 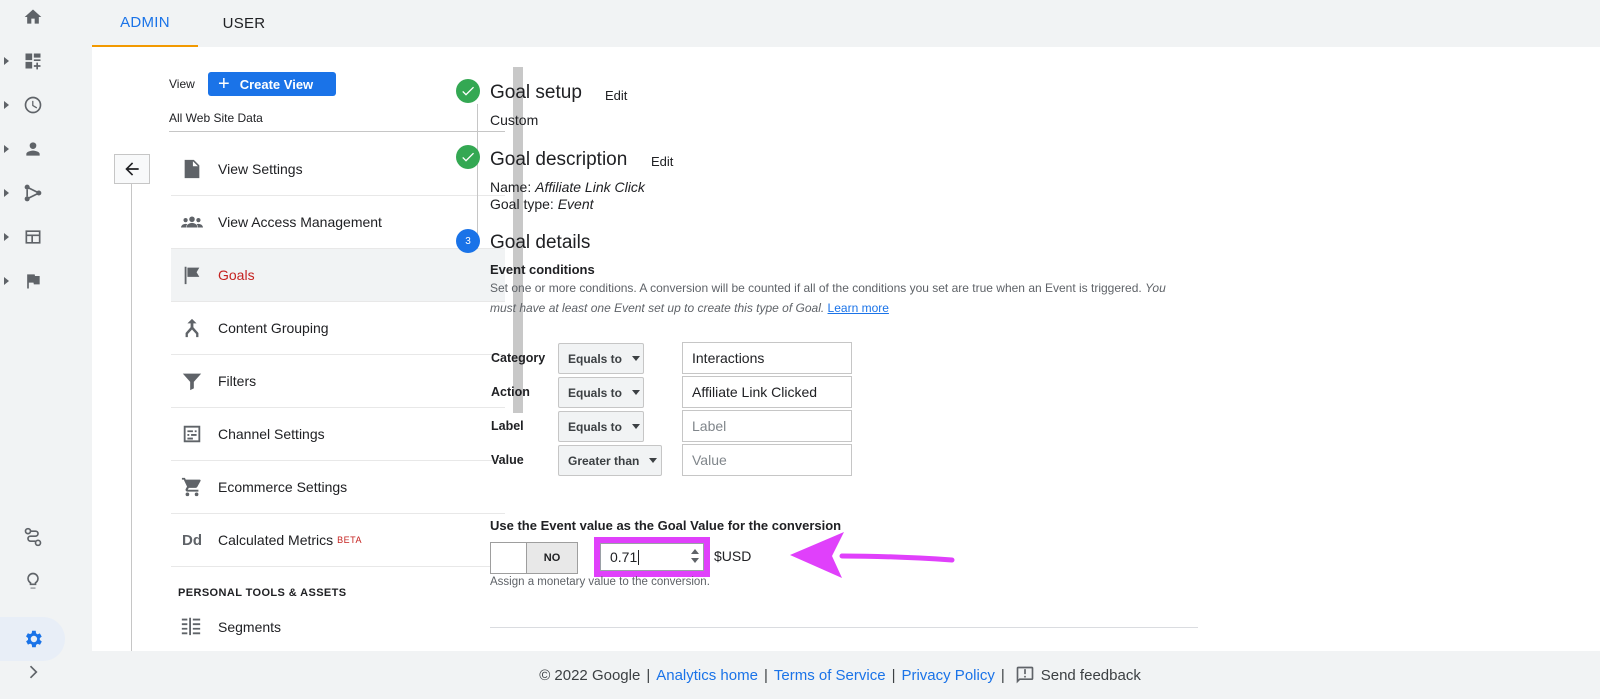 I want to click on privacy-link: Privacy Policy, so click(x=947, y=675).